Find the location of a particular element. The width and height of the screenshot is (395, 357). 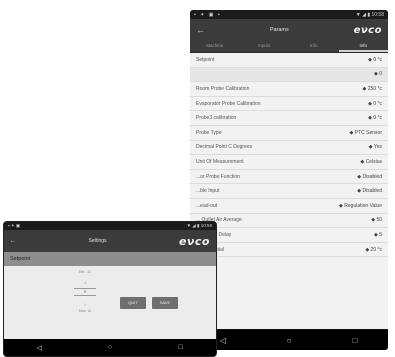

param-label: Decimal Point C Degrees is located at coordinates (224, 147).